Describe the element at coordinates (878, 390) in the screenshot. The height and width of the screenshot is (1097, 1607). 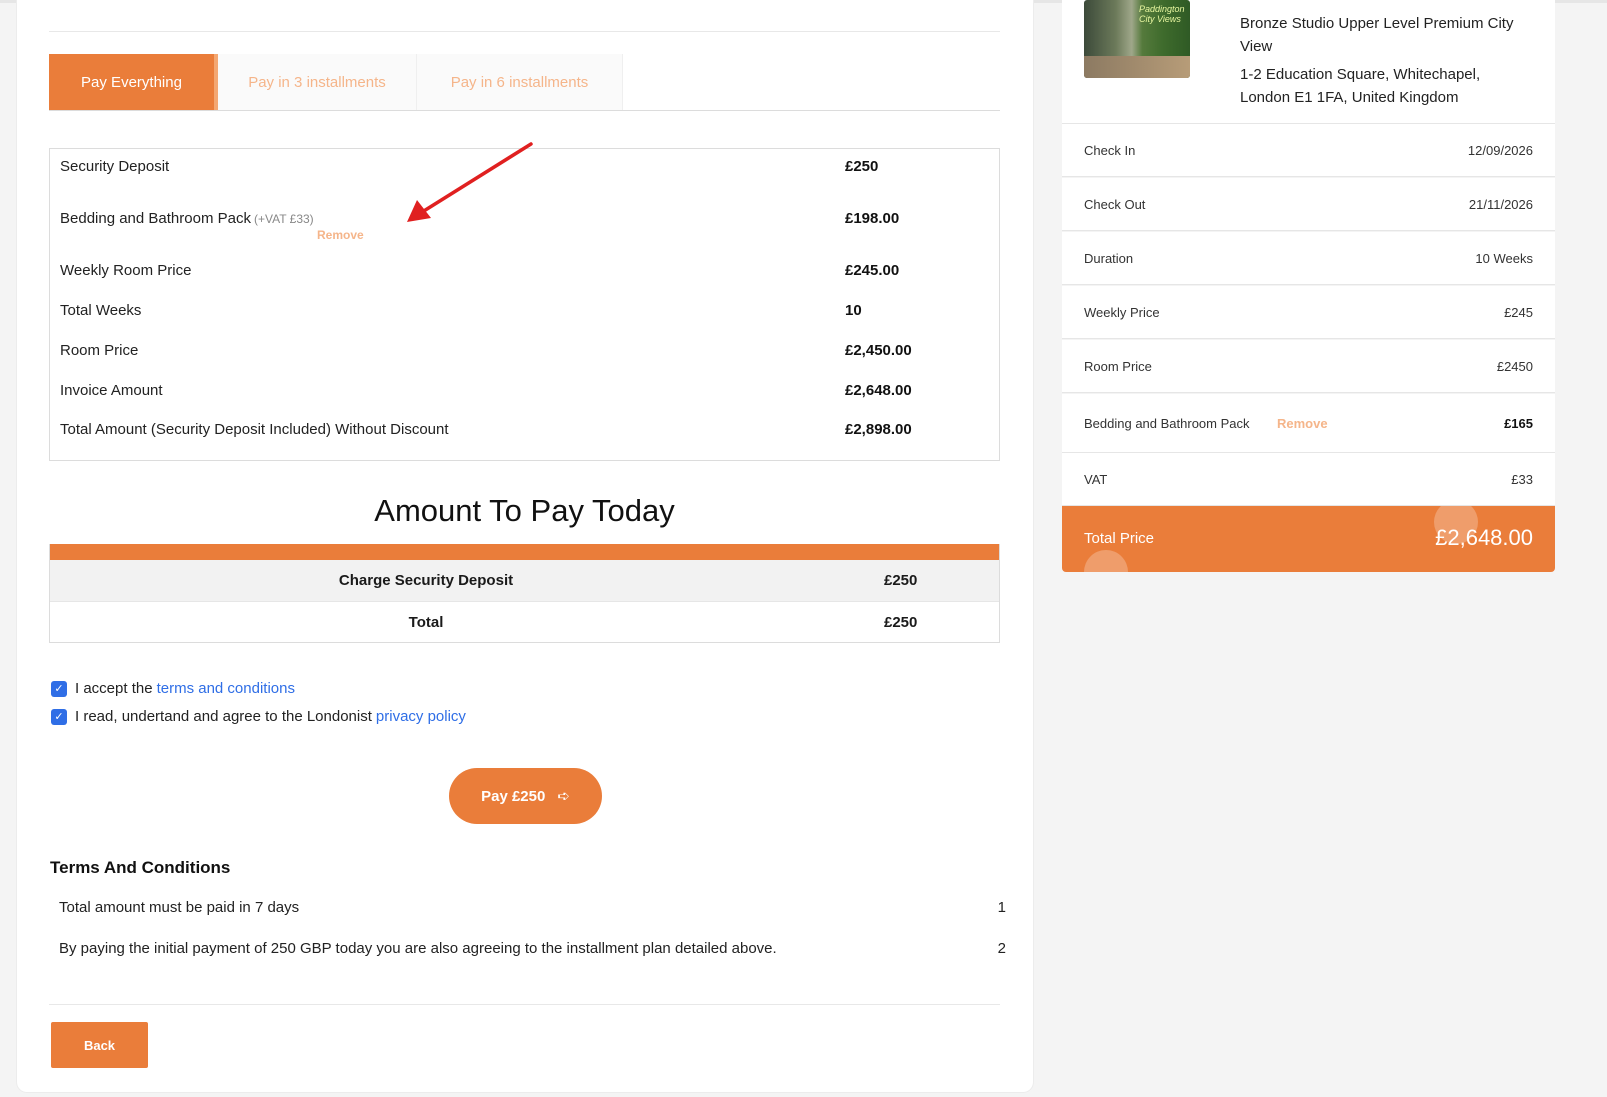
I see `row-value: £2,648.00` at that location.